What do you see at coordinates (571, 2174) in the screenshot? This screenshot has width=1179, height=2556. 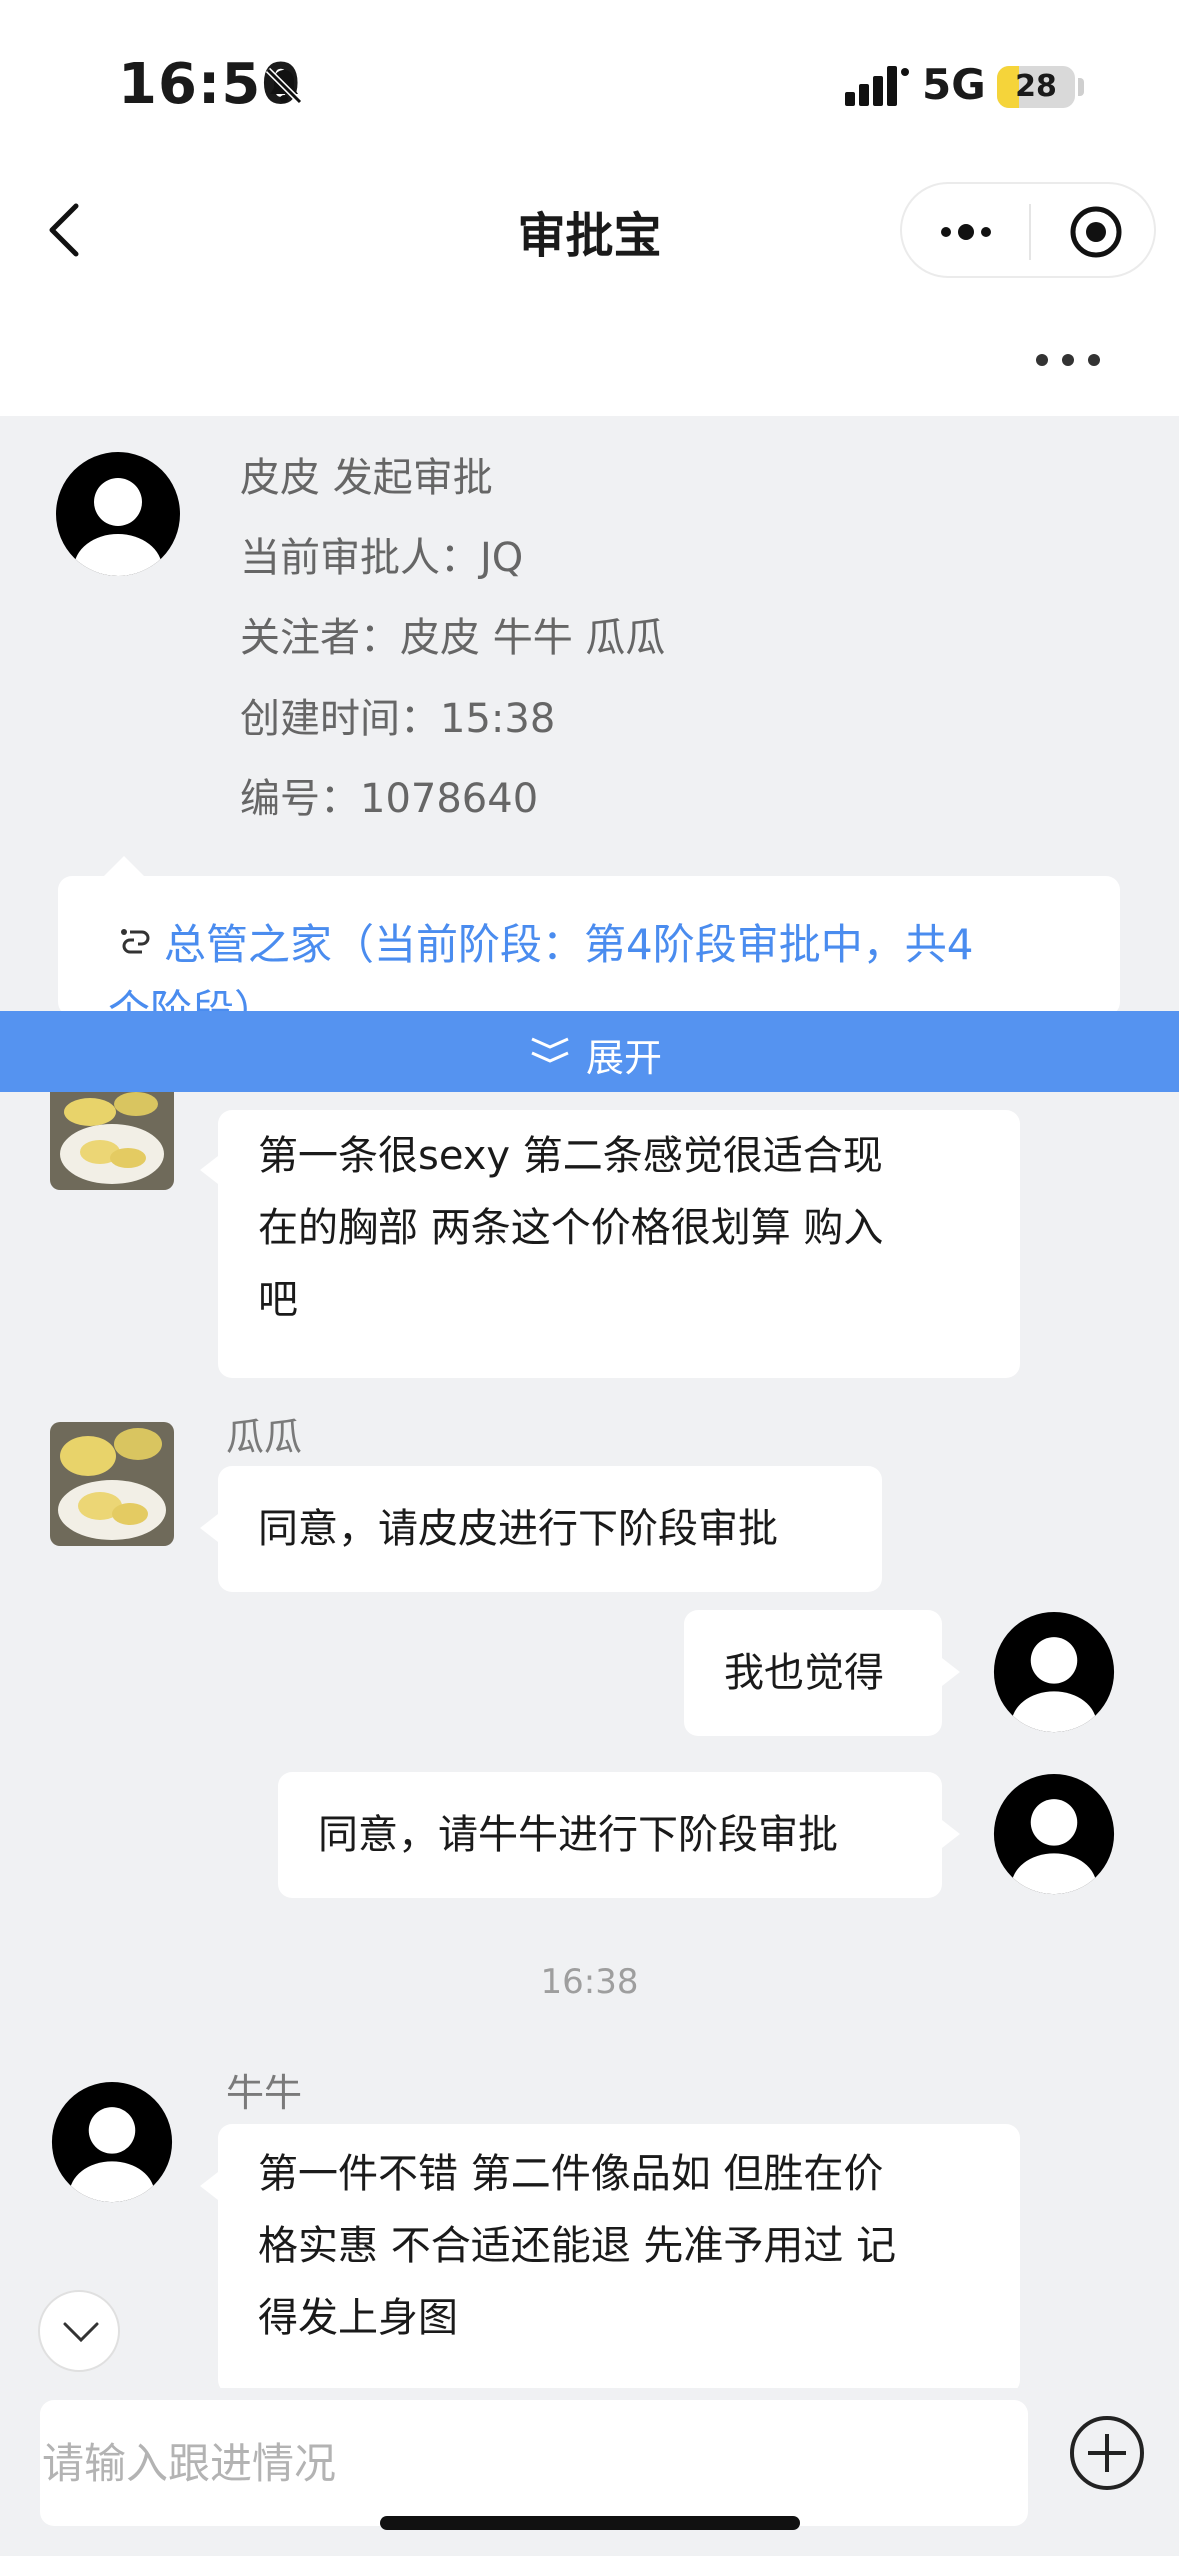 I see `message-line: 第一件不错 第二件像品如 但胜在价` at bounding box center [571, 2174].